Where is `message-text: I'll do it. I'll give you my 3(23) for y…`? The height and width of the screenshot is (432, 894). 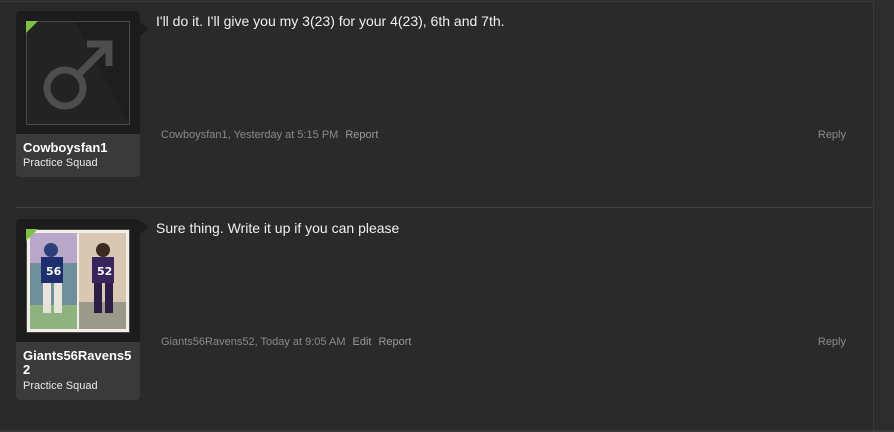
message-text: I'll do it. I'll give you my 3(23) for y… is located at coordinates (330, 21).